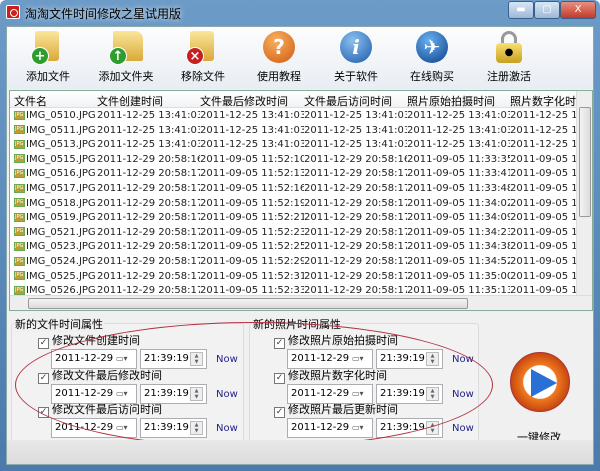 The width and height of the screenshot is (600, 471). What do you see at coordinates (279, 56) in the screenshot?
I see `tutorial-button: ? 使用教程` at bounding box center [279, 56].